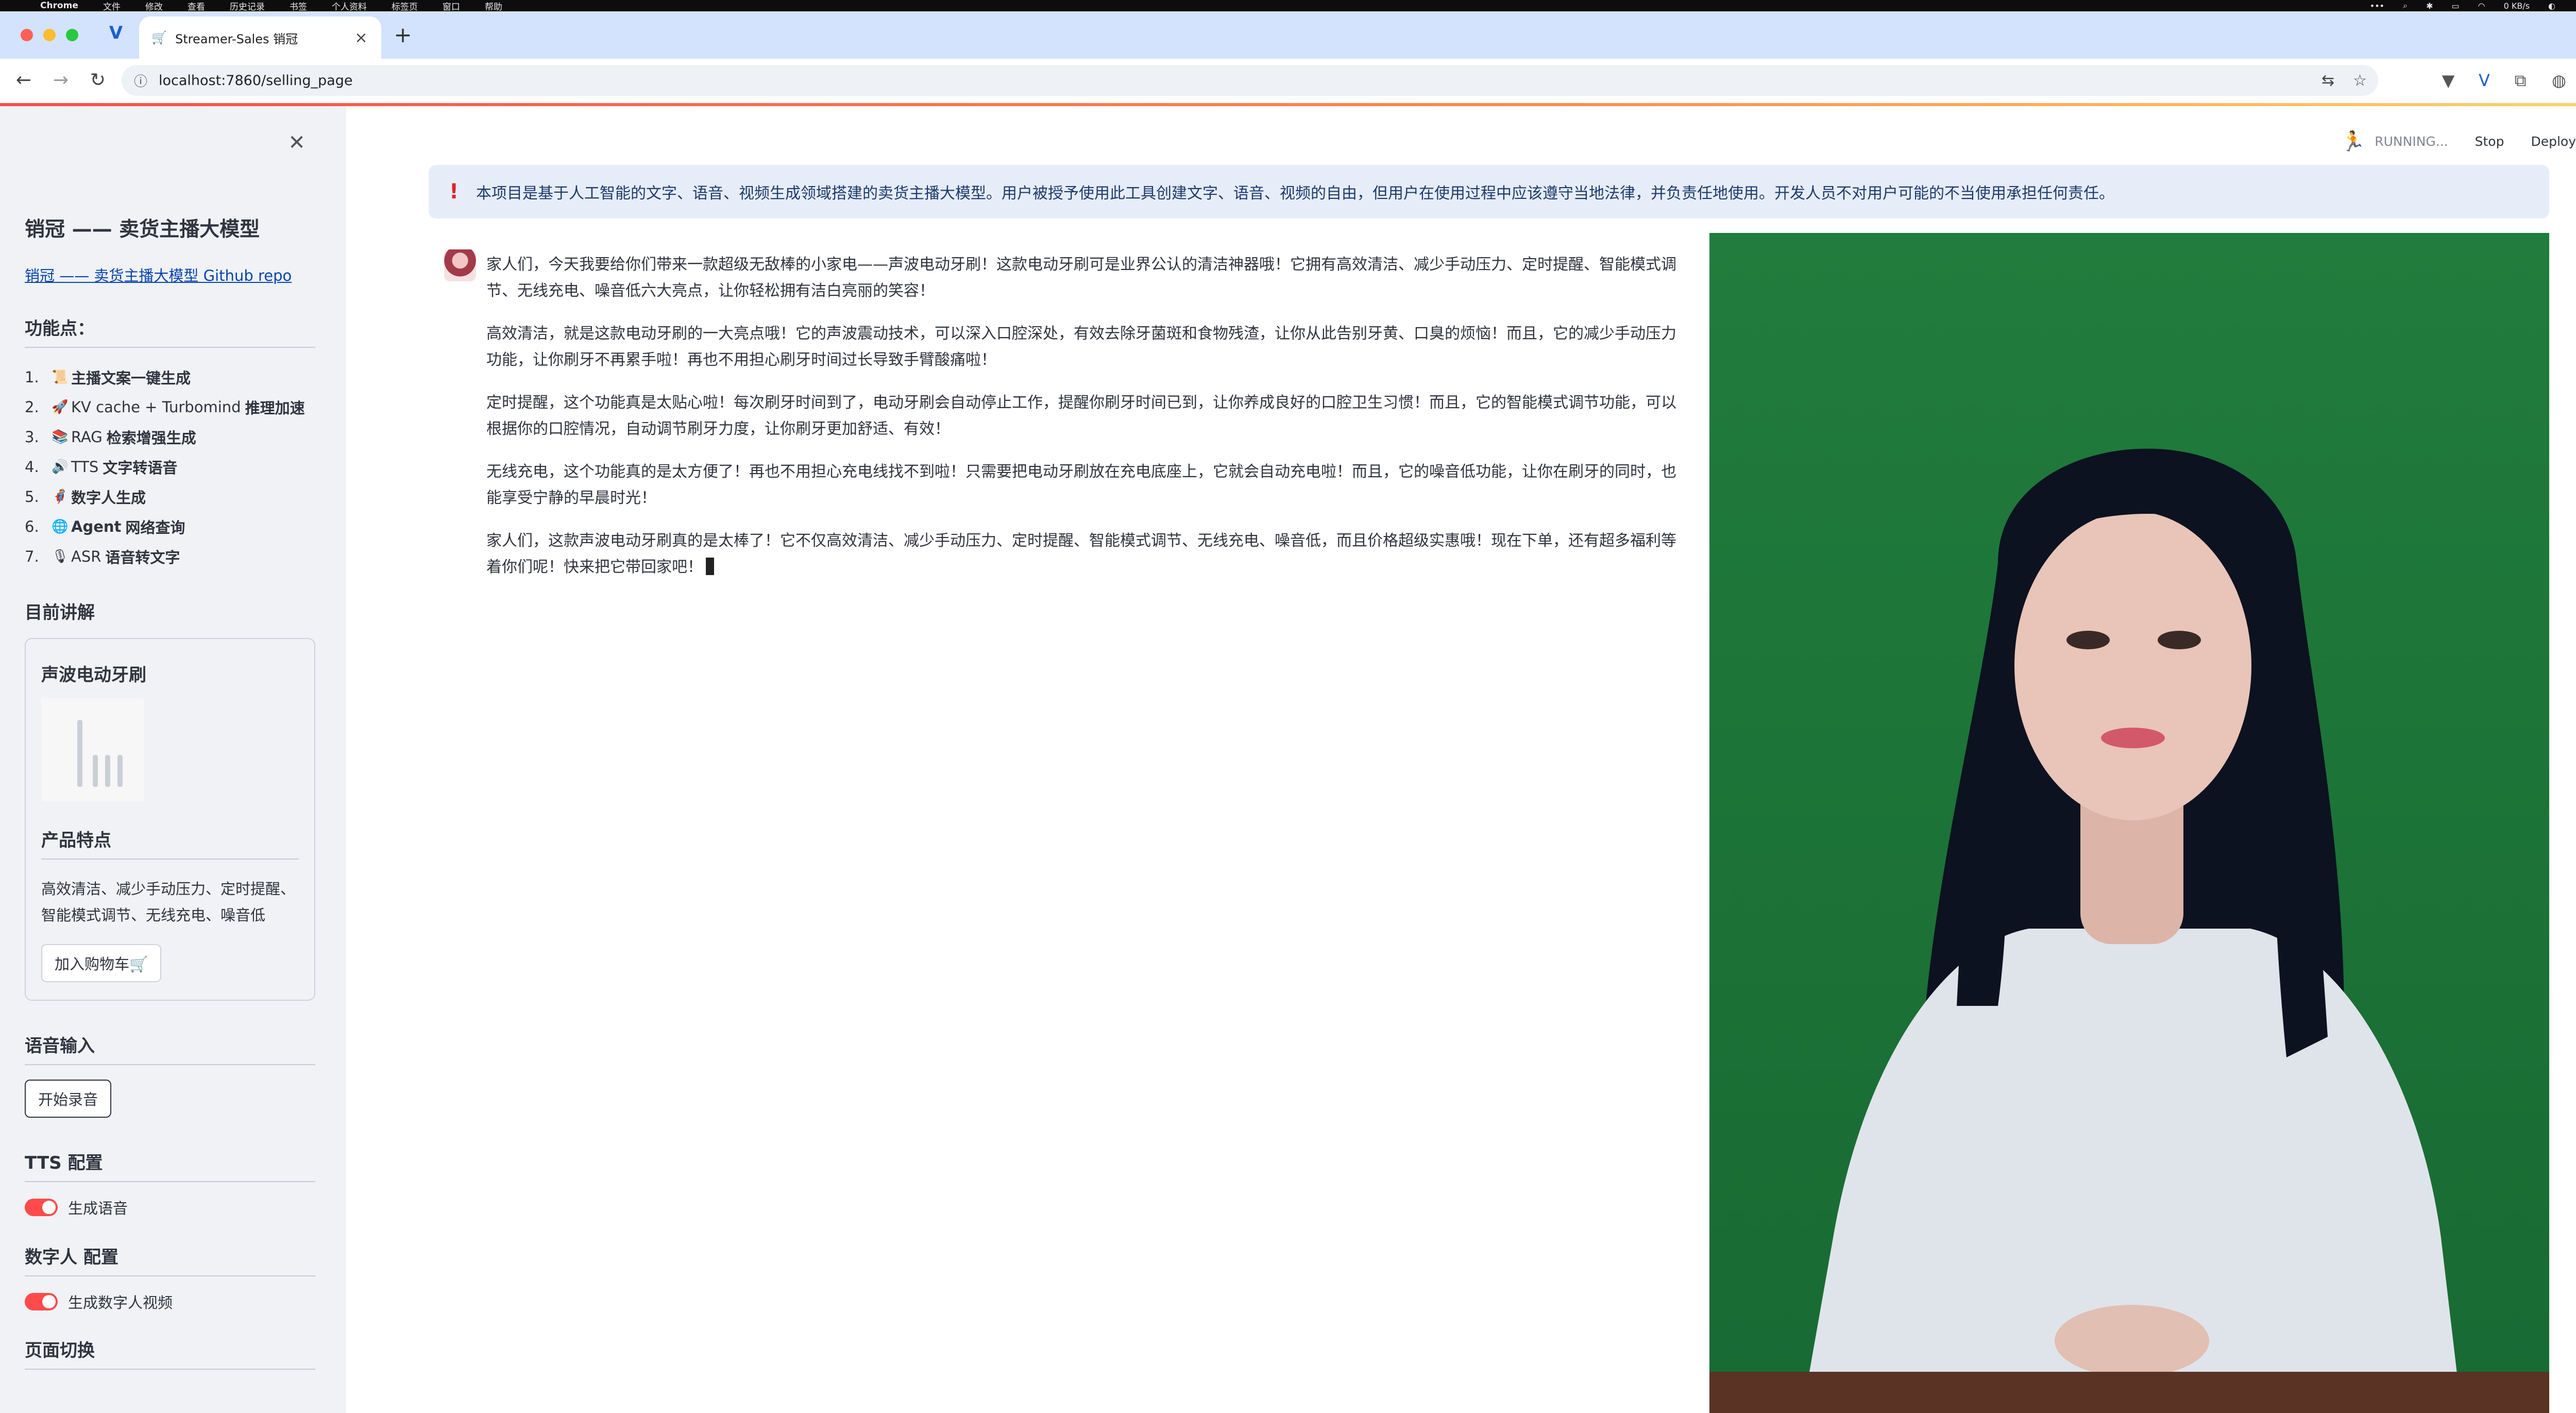 Image resolution: width=2576 pixels, height=1413 pixels. I want to click on current-heading: 目前讲解, so click(60, 612).